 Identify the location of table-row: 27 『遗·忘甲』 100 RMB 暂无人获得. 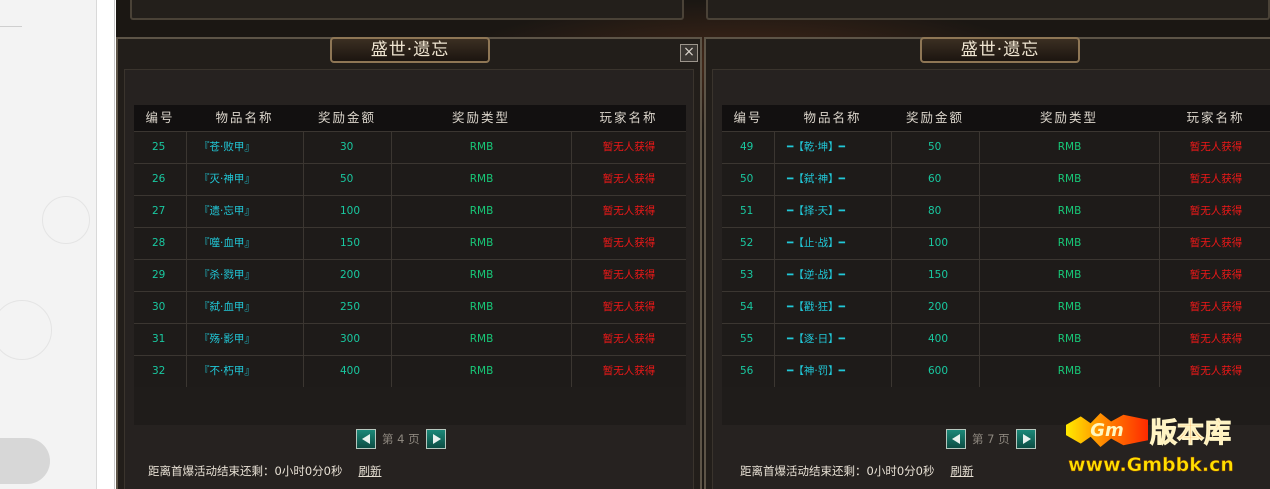
(410, 211).